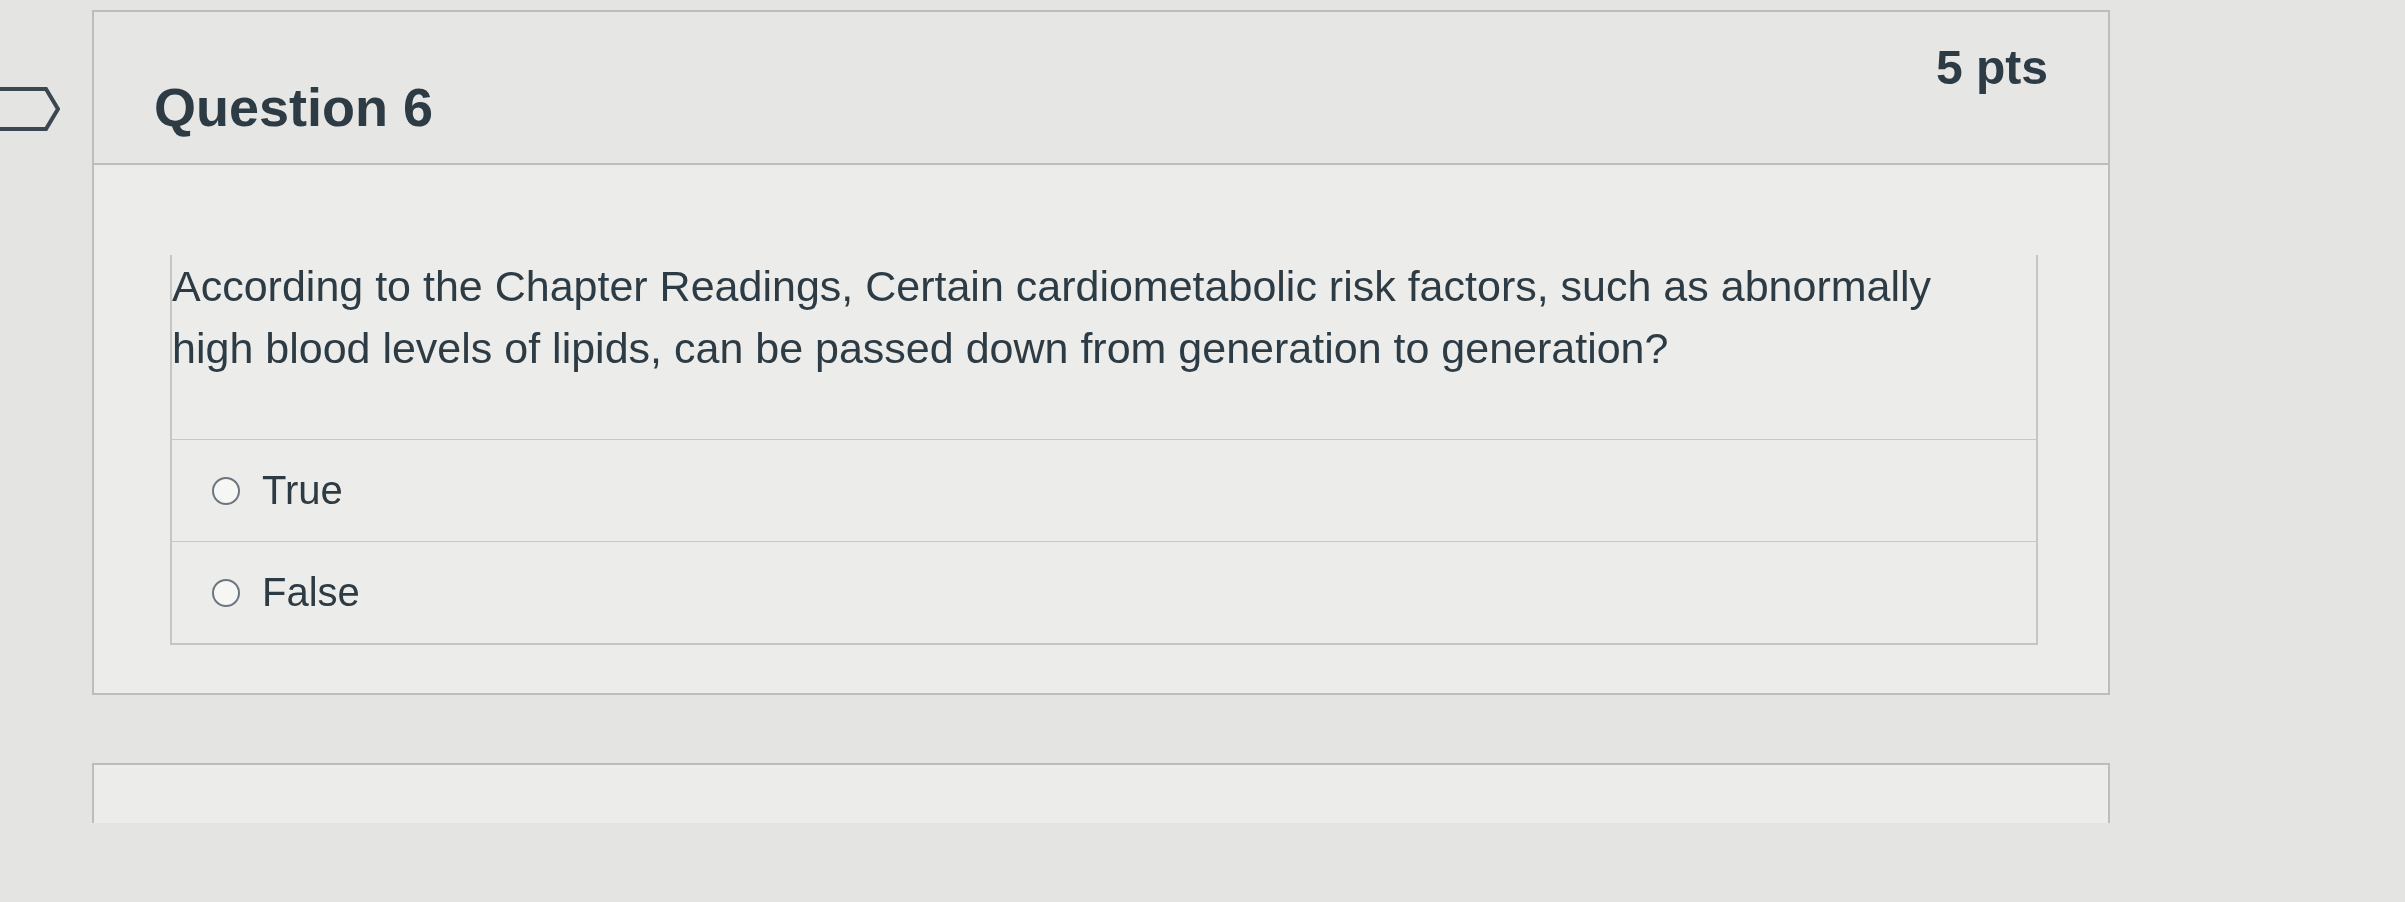 Image resolution: width=2405 pixels, height=902 pixels. What do you see at coordinates (1991, 67) in the screenshot?
I see `points-label: 5 pts` at bounding box center [1991, 67].